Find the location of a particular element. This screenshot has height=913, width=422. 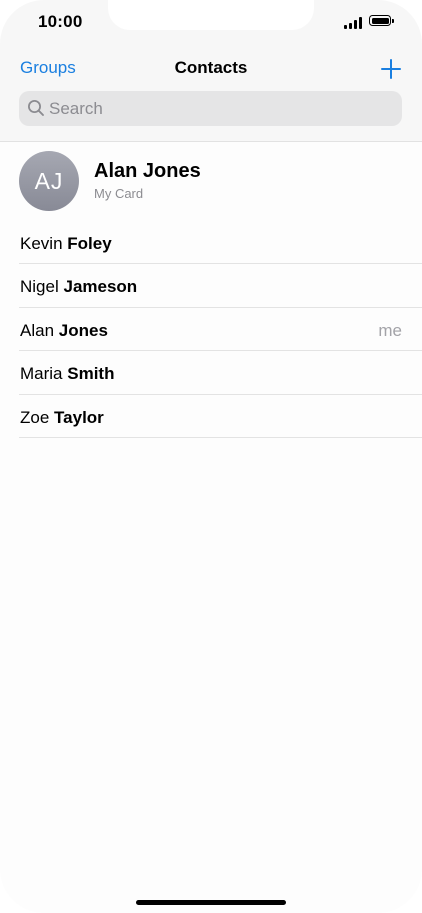

contact-name: Zoe Taylor is located at coordinates (62, 418).